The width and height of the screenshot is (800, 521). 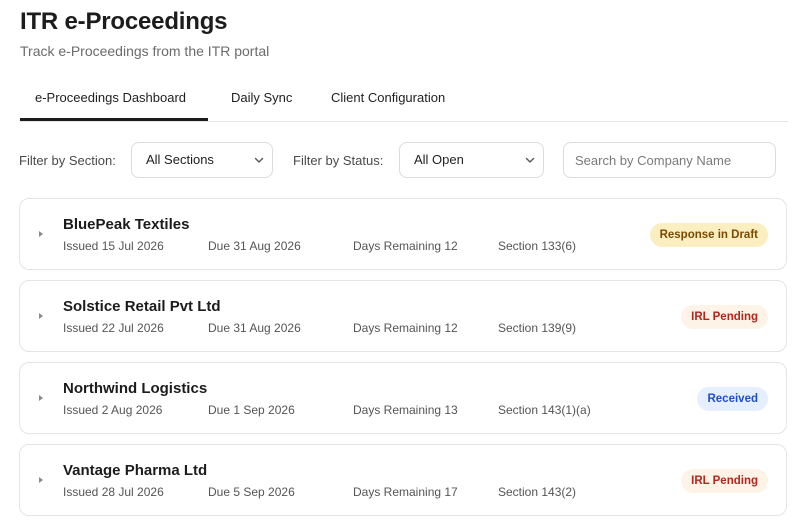 I want to click on active-tab-indicator, so click(x=114, y=119).